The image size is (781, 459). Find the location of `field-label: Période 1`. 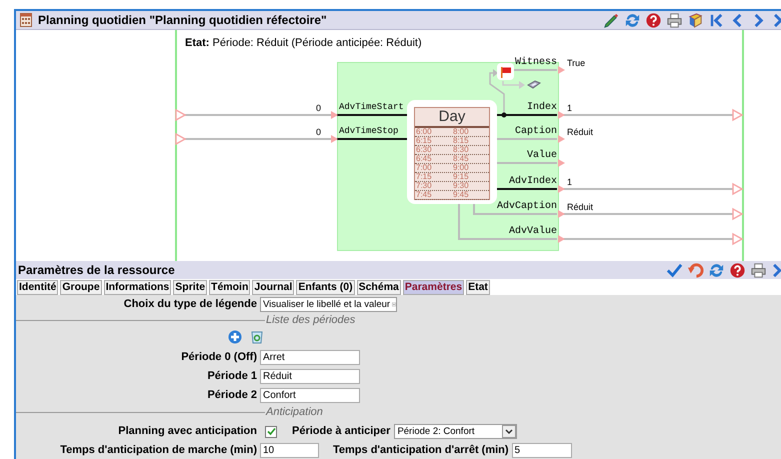

field-label: Période 1 is located at coordinates (232, 376).